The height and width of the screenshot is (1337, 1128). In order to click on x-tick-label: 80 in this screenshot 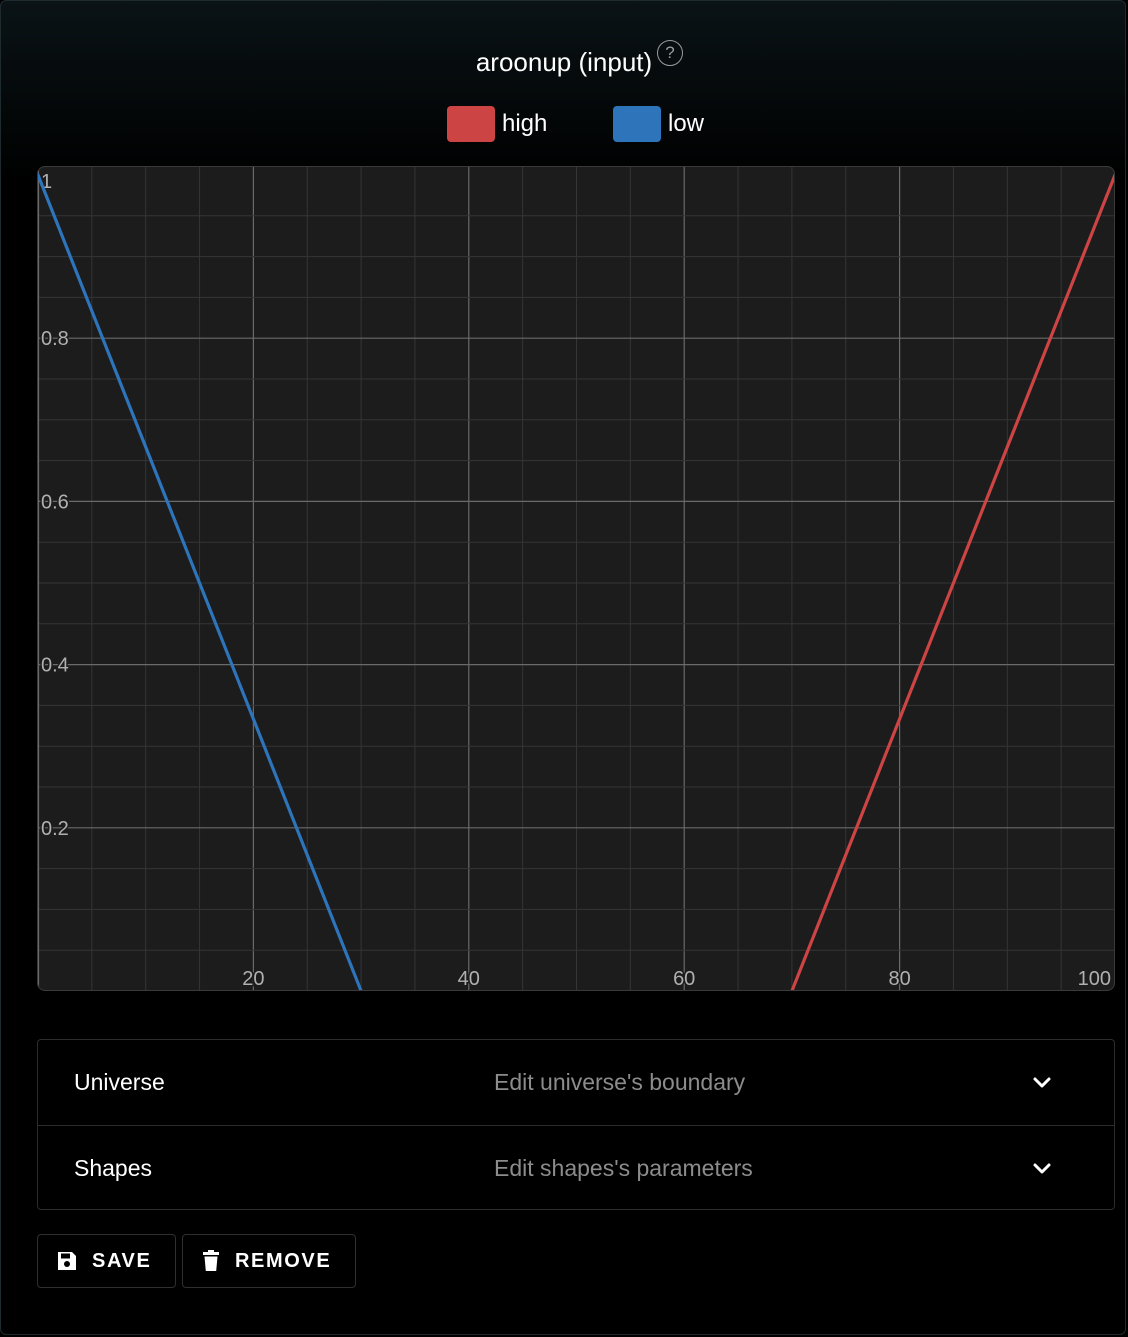, I will do `click(899, 979)`.